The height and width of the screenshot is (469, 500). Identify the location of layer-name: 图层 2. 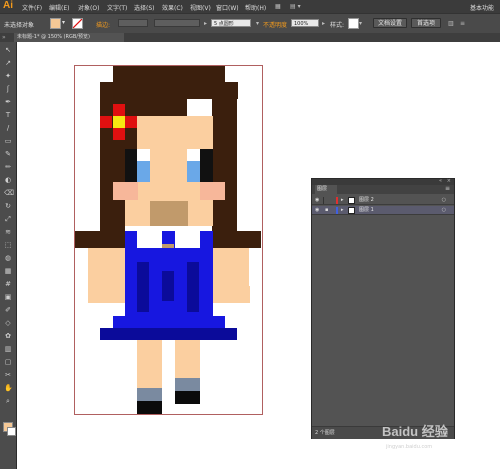
(366, 200).